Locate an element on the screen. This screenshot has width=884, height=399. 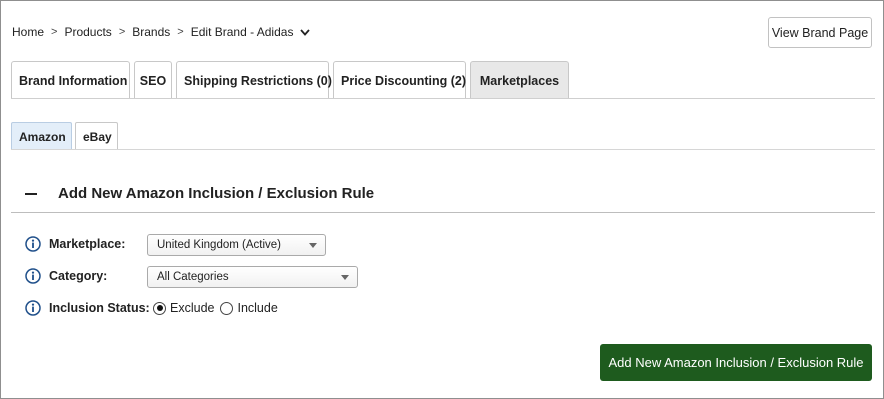
include-radio-label: Include is located at coordinates (257, 308).